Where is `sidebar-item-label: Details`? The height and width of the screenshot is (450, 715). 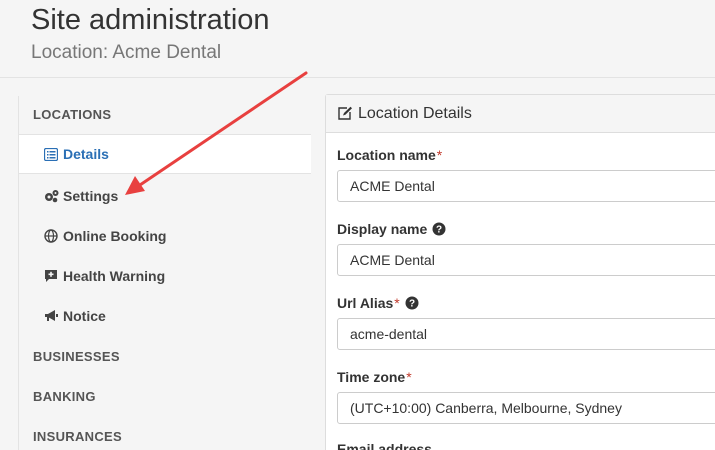
sidebar-item-label: Details is located at coordinates (86, 154).